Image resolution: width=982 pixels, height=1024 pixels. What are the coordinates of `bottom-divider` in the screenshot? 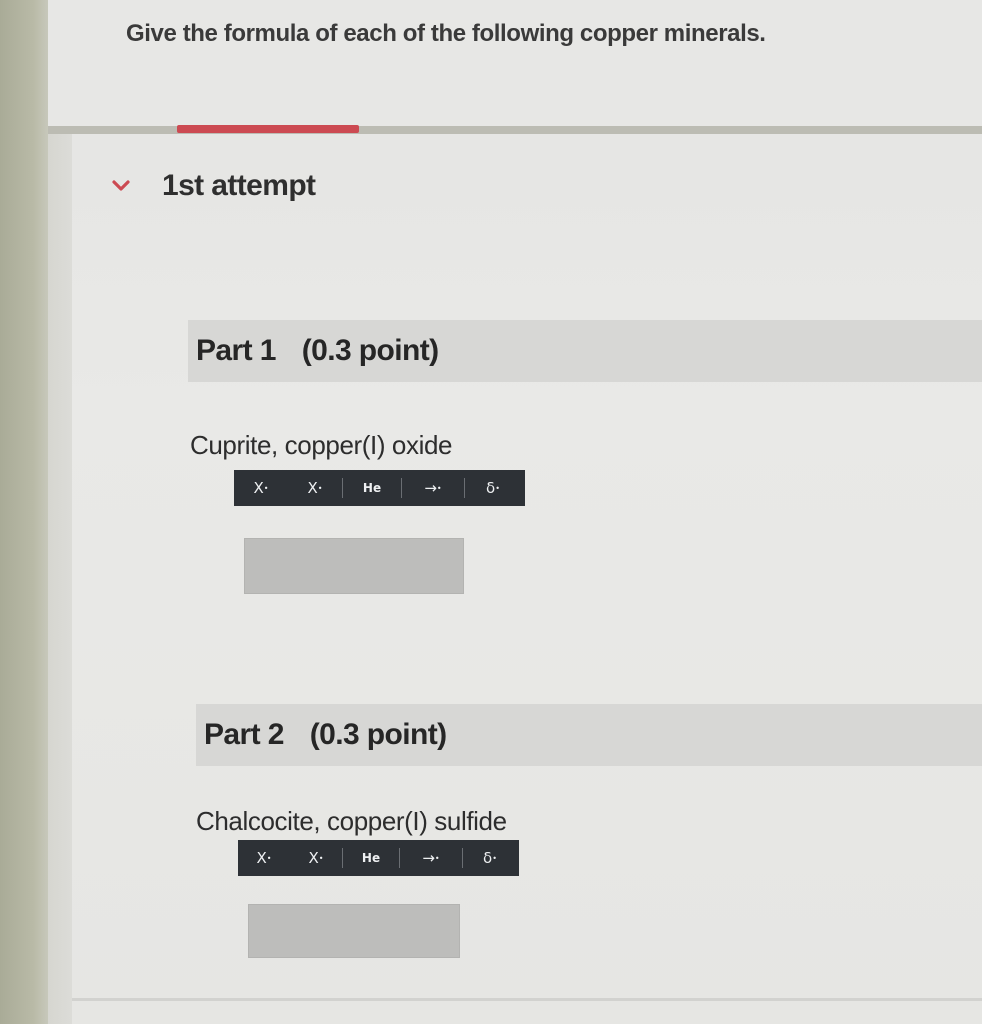 It's located at (527, 999).